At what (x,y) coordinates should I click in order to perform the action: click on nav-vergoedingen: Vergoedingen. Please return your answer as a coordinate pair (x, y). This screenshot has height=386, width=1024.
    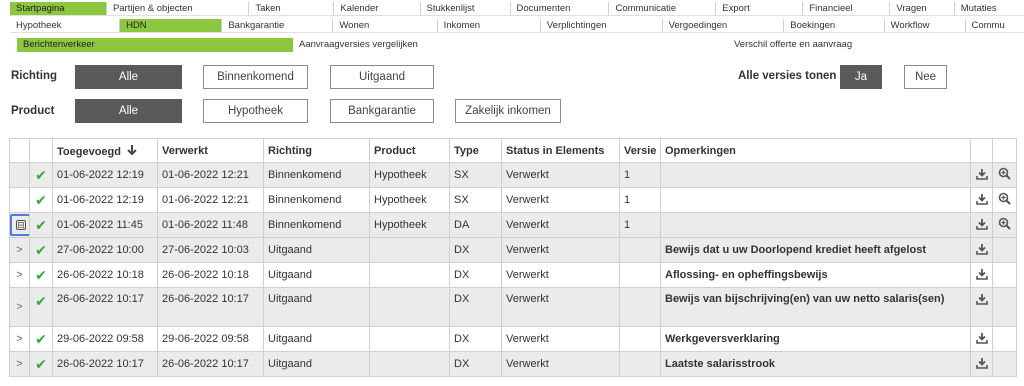
    Looking at the image, I should click on (724, 25).